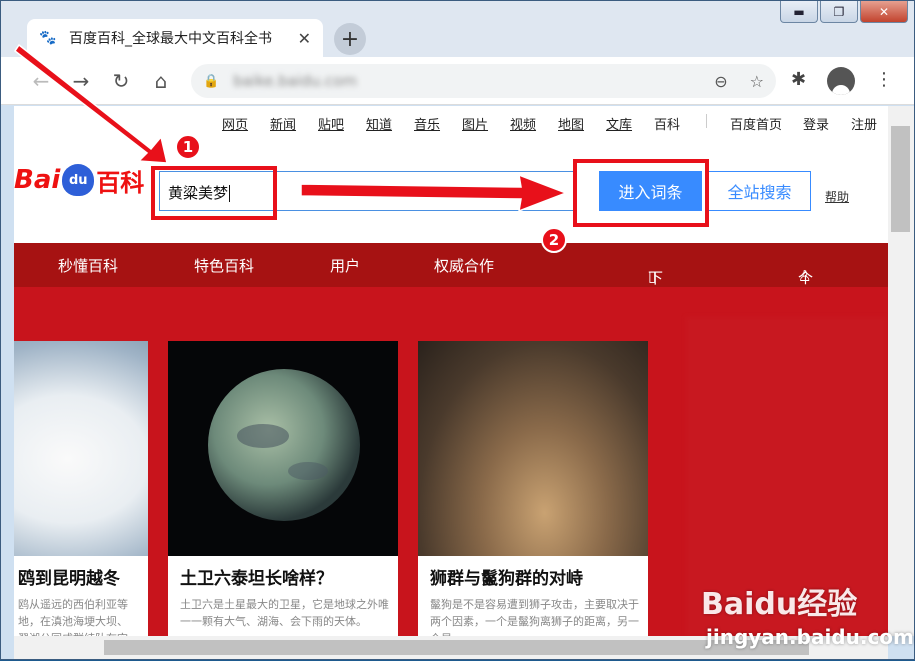 The image size is (915, 661). Describe the element at coordinates (90, 103) in the screenshot. I see `arrow-1-icon` at that location.